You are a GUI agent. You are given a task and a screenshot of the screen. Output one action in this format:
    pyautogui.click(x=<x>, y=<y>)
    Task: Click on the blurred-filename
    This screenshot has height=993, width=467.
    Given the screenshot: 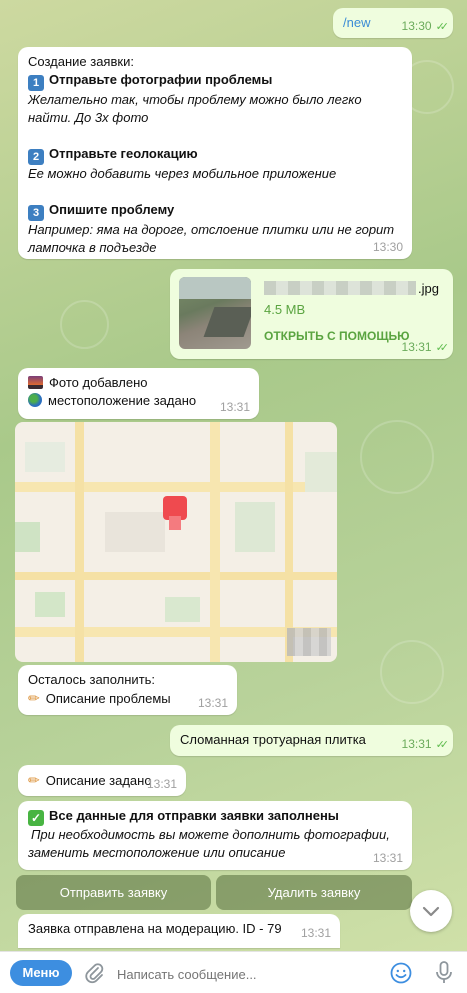 What is the action you would take?
    pyautogui.click(x=340, y=288)
    